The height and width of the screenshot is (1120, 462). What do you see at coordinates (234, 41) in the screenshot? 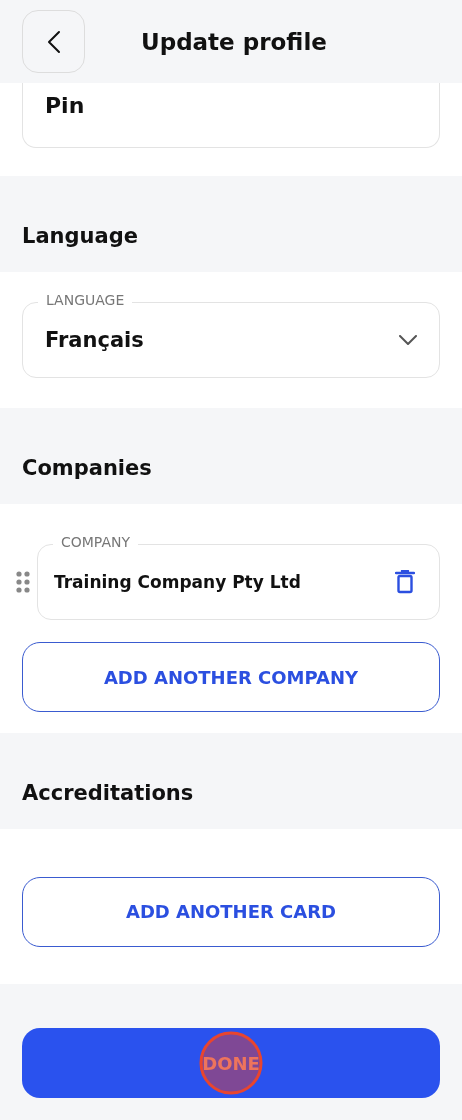
I see `page-title: Update profile` at bounding box center [234, 41].